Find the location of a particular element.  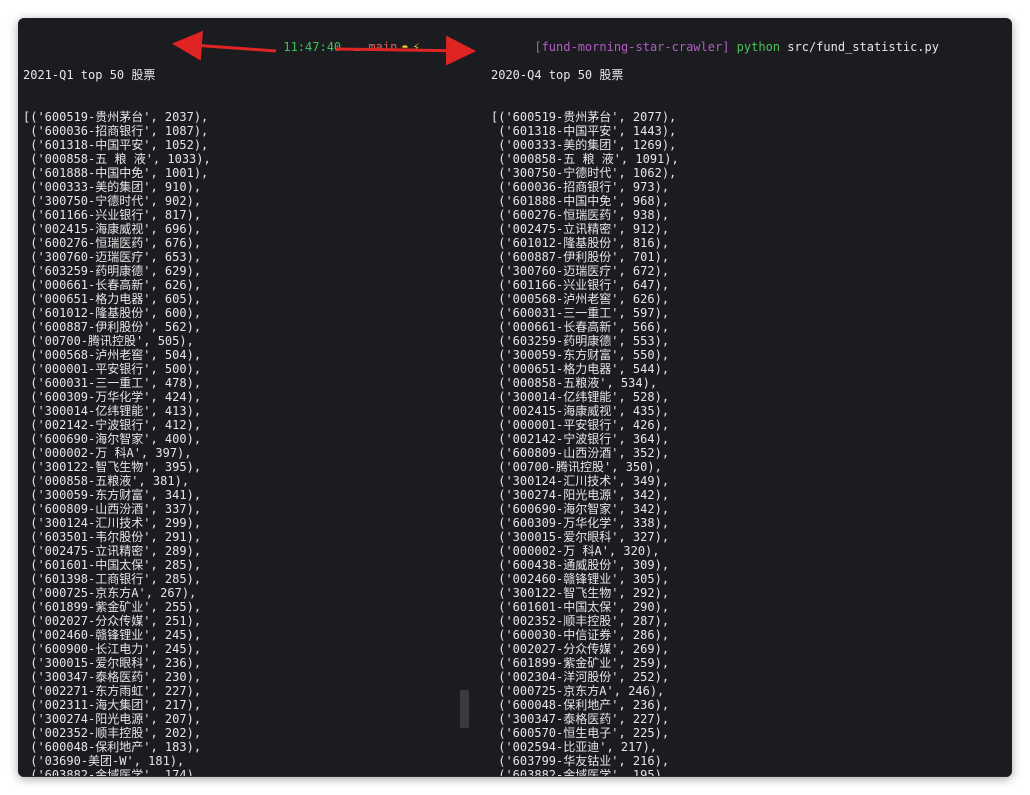

output-line: ('002460-赣锋锂业', 245), is located at coordinates (112, 635).